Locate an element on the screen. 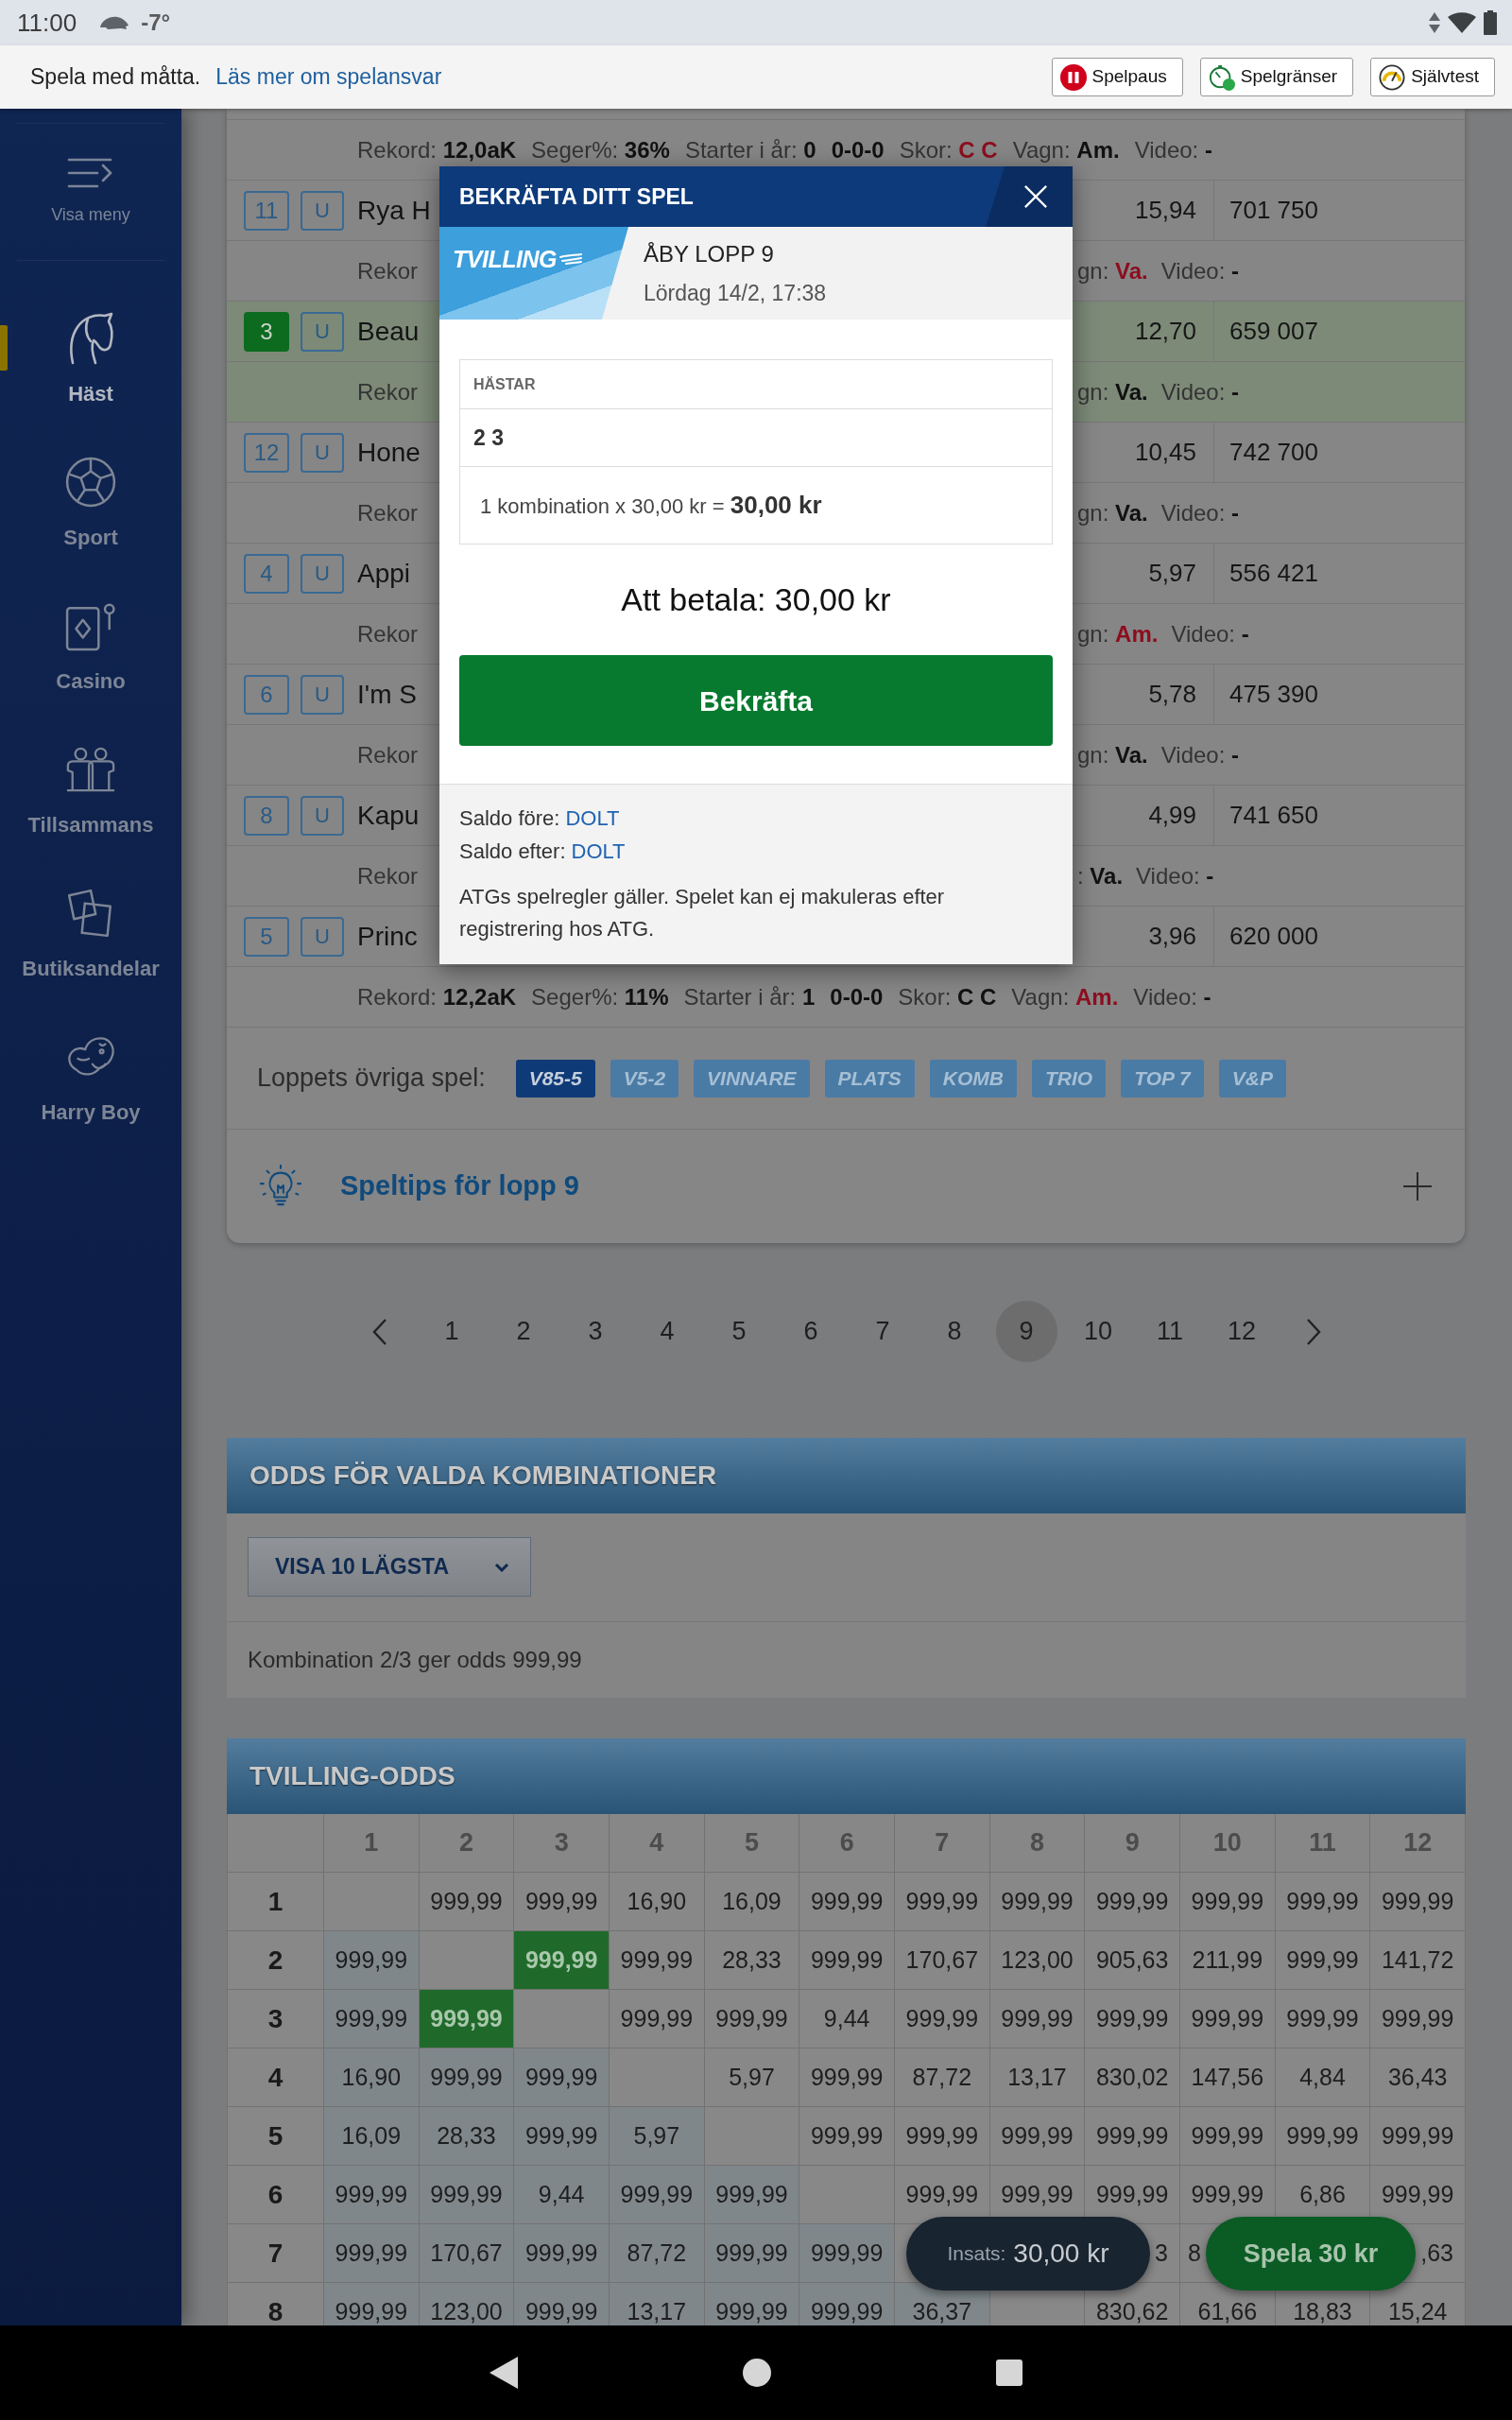  page-link: 5 is located at coordinates (739, 1331).